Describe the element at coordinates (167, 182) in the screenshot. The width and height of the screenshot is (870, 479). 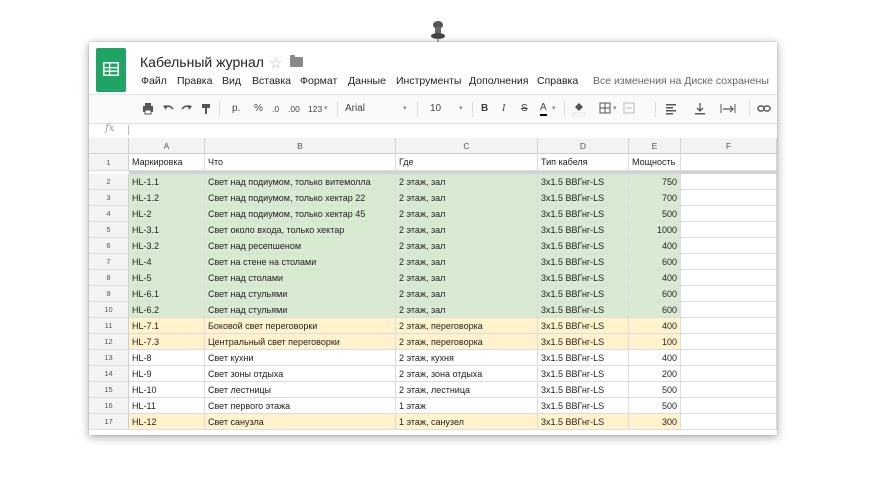
I see `cell-col-a: HL-1.1` at that location.